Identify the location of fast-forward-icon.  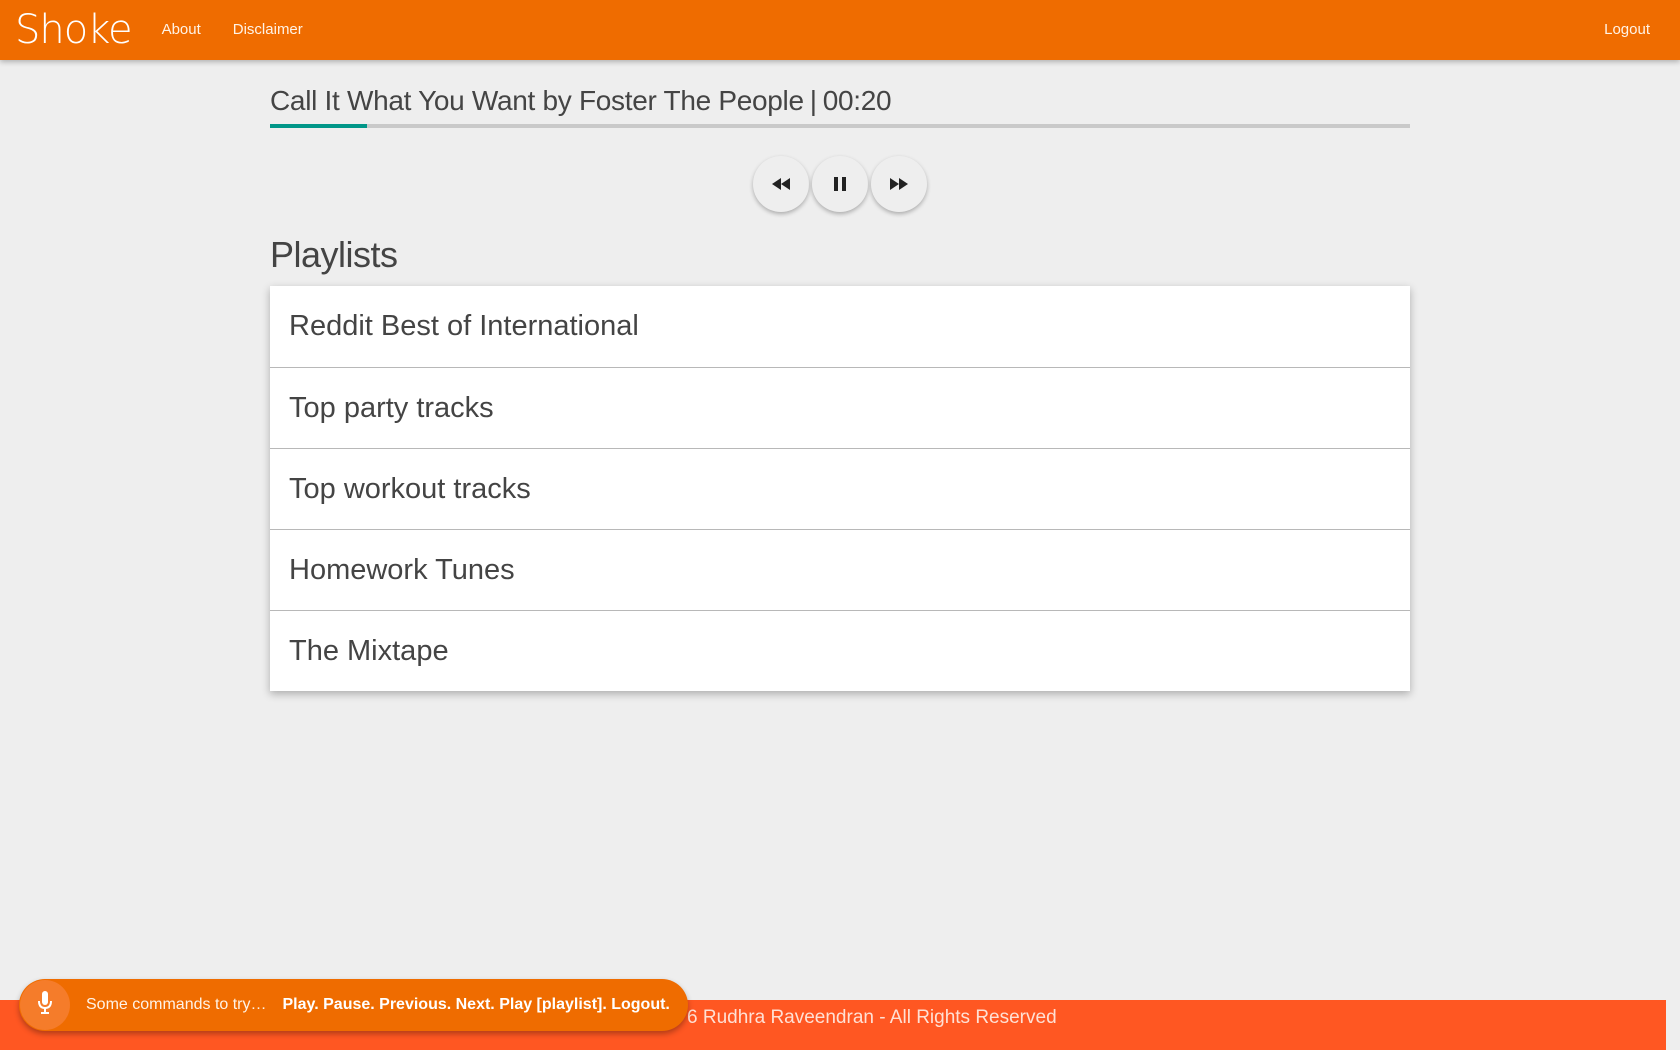
(899, 184).